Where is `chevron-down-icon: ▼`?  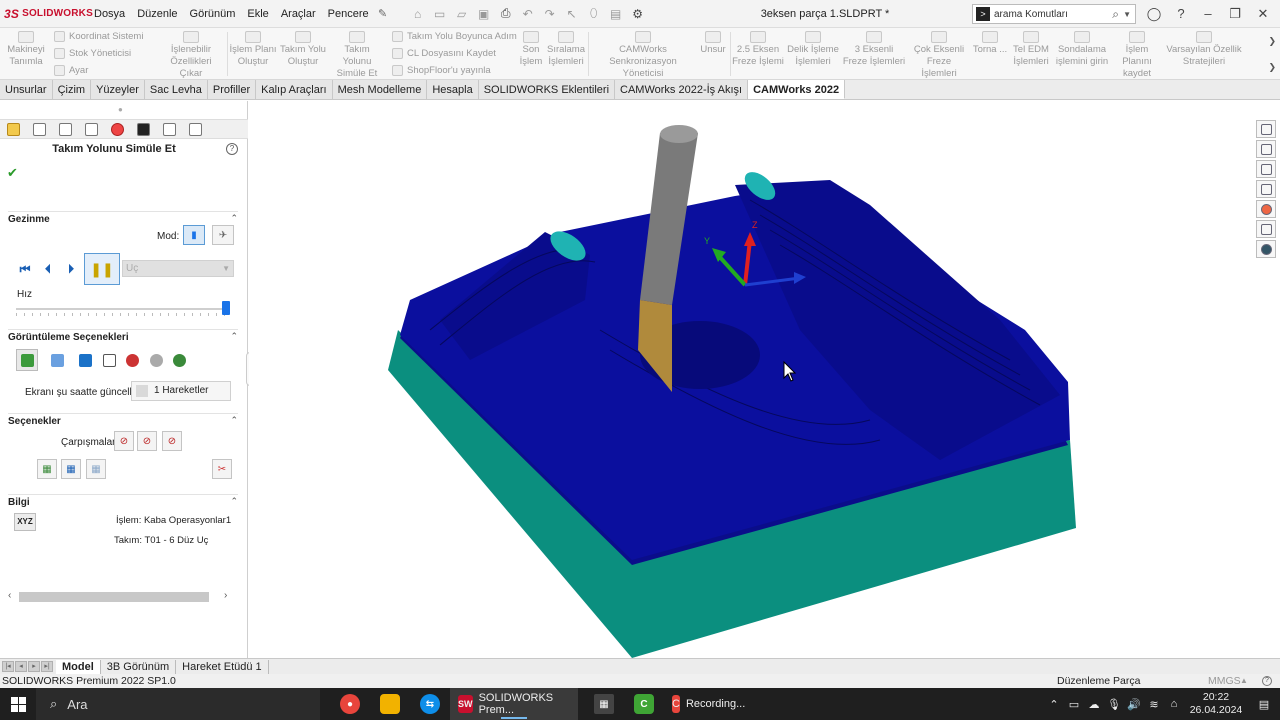
chevron-down-icon: ▼ is located at coordinates (1127, 14).